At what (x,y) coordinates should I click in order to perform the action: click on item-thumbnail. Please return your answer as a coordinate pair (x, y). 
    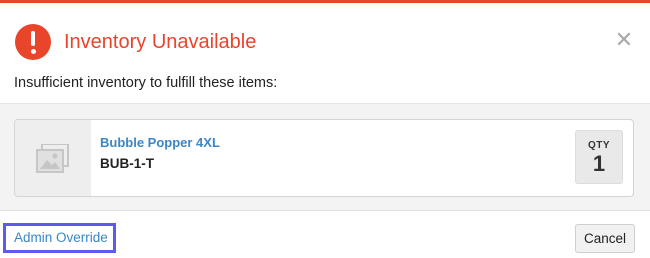
    Looking at the image, I should click on (53, 158).